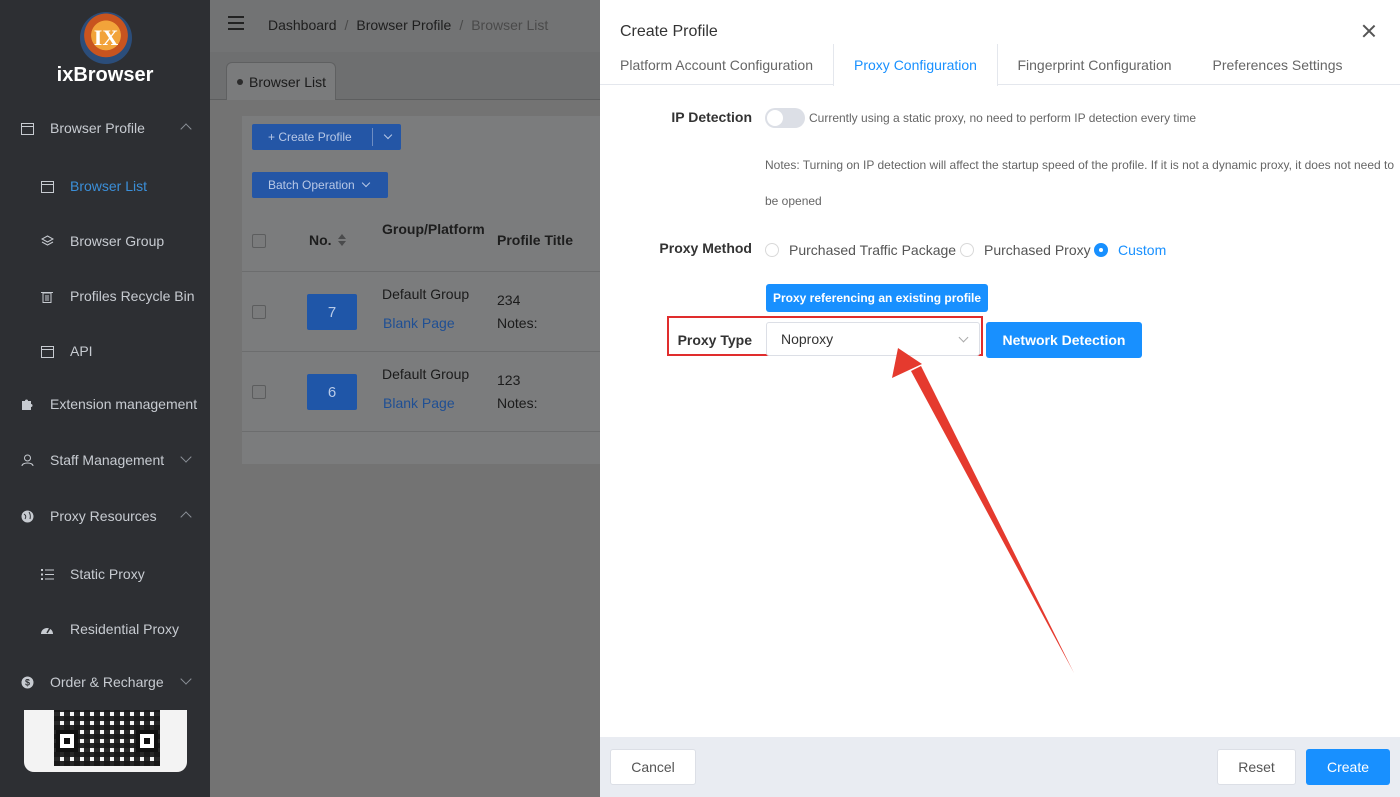 The height and width of the screenshot is (797, 1400). Describe the element at coordinates (332, 392) in the screenshot. I see `profile-number: 6` at that location.